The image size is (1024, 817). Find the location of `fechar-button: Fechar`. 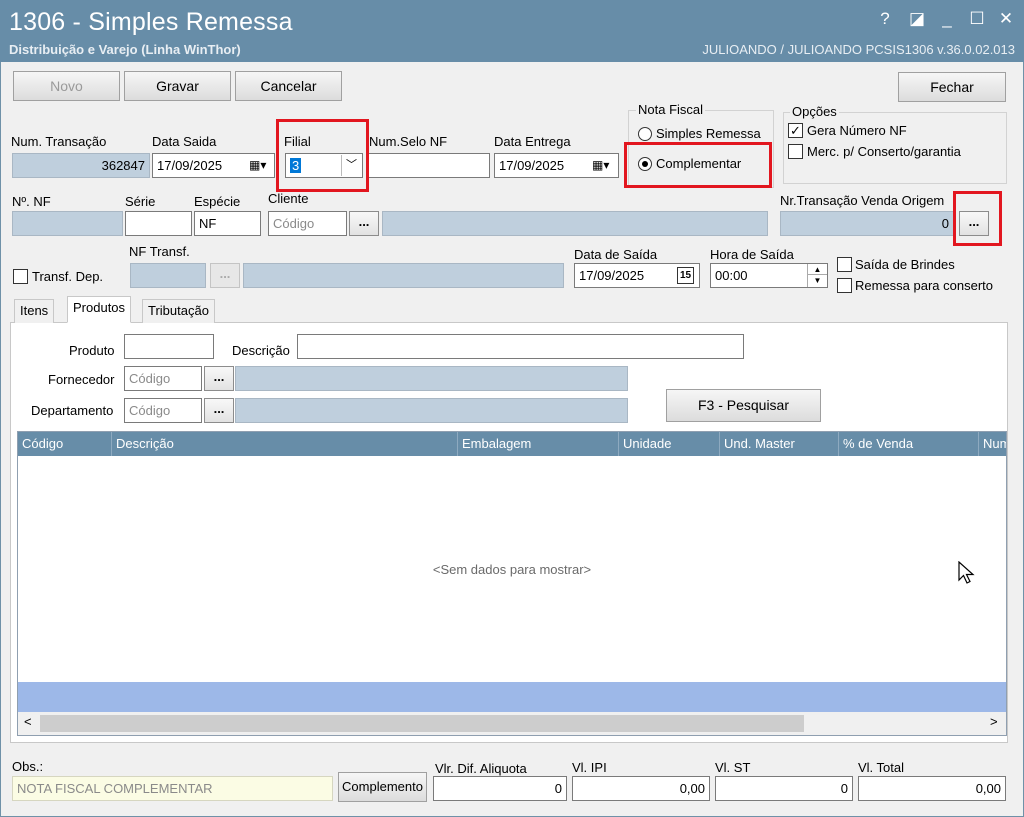

fechar-button: Fechar is located at coordinates (952, 87).